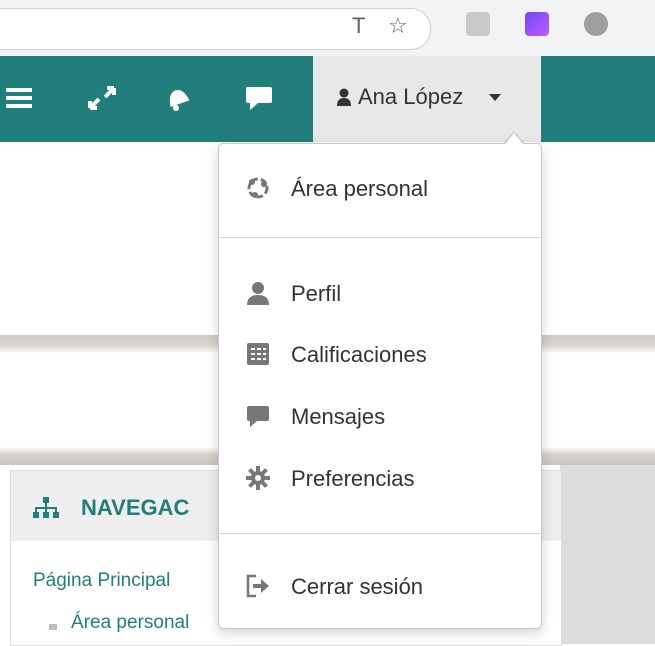  I want to click on chevron-down-icon, so click(495, 97).